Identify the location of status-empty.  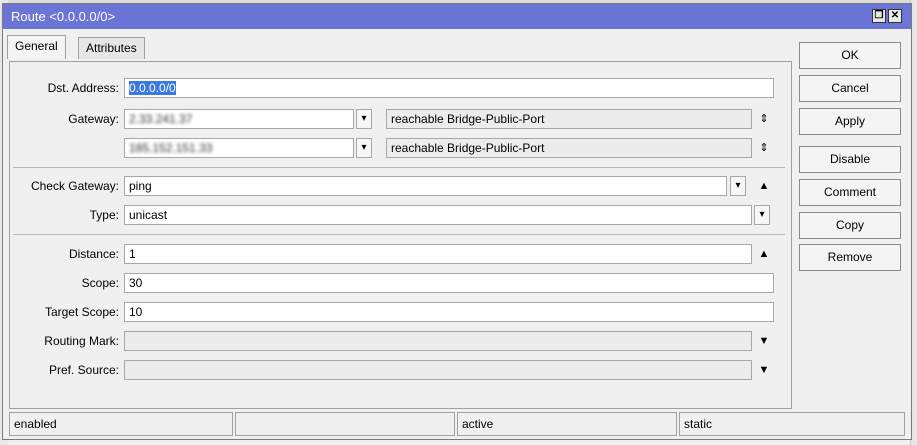
(345, 424).